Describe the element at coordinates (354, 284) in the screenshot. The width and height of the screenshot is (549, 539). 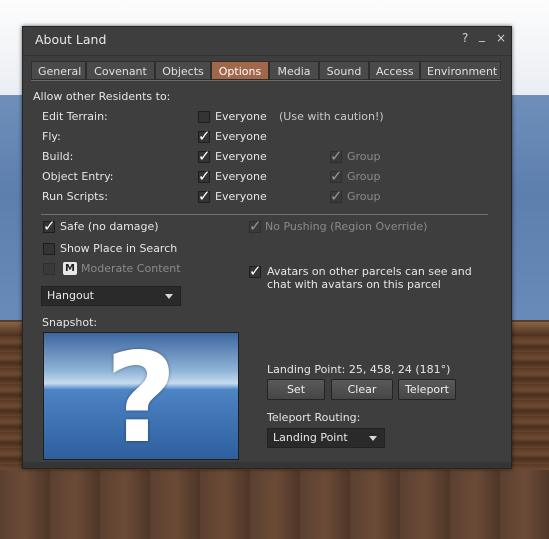
I see `avatars-see-chat-label-line2: chat with avatars on this parcel` at that location.